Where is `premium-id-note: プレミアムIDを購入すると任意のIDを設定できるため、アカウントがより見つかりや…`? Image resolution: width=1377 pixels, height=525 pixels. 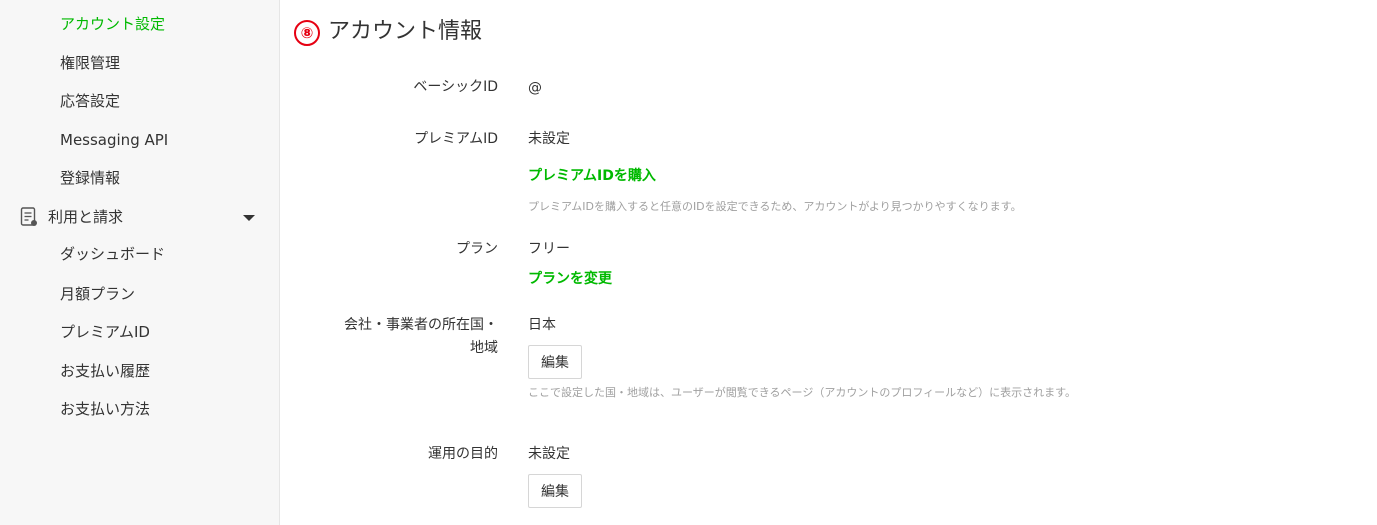 premium-id-note: プレミアムIDを購入すると任意のIDを設定できるため、アカウントがより見つかりや… is located at coordinates (775, 206).